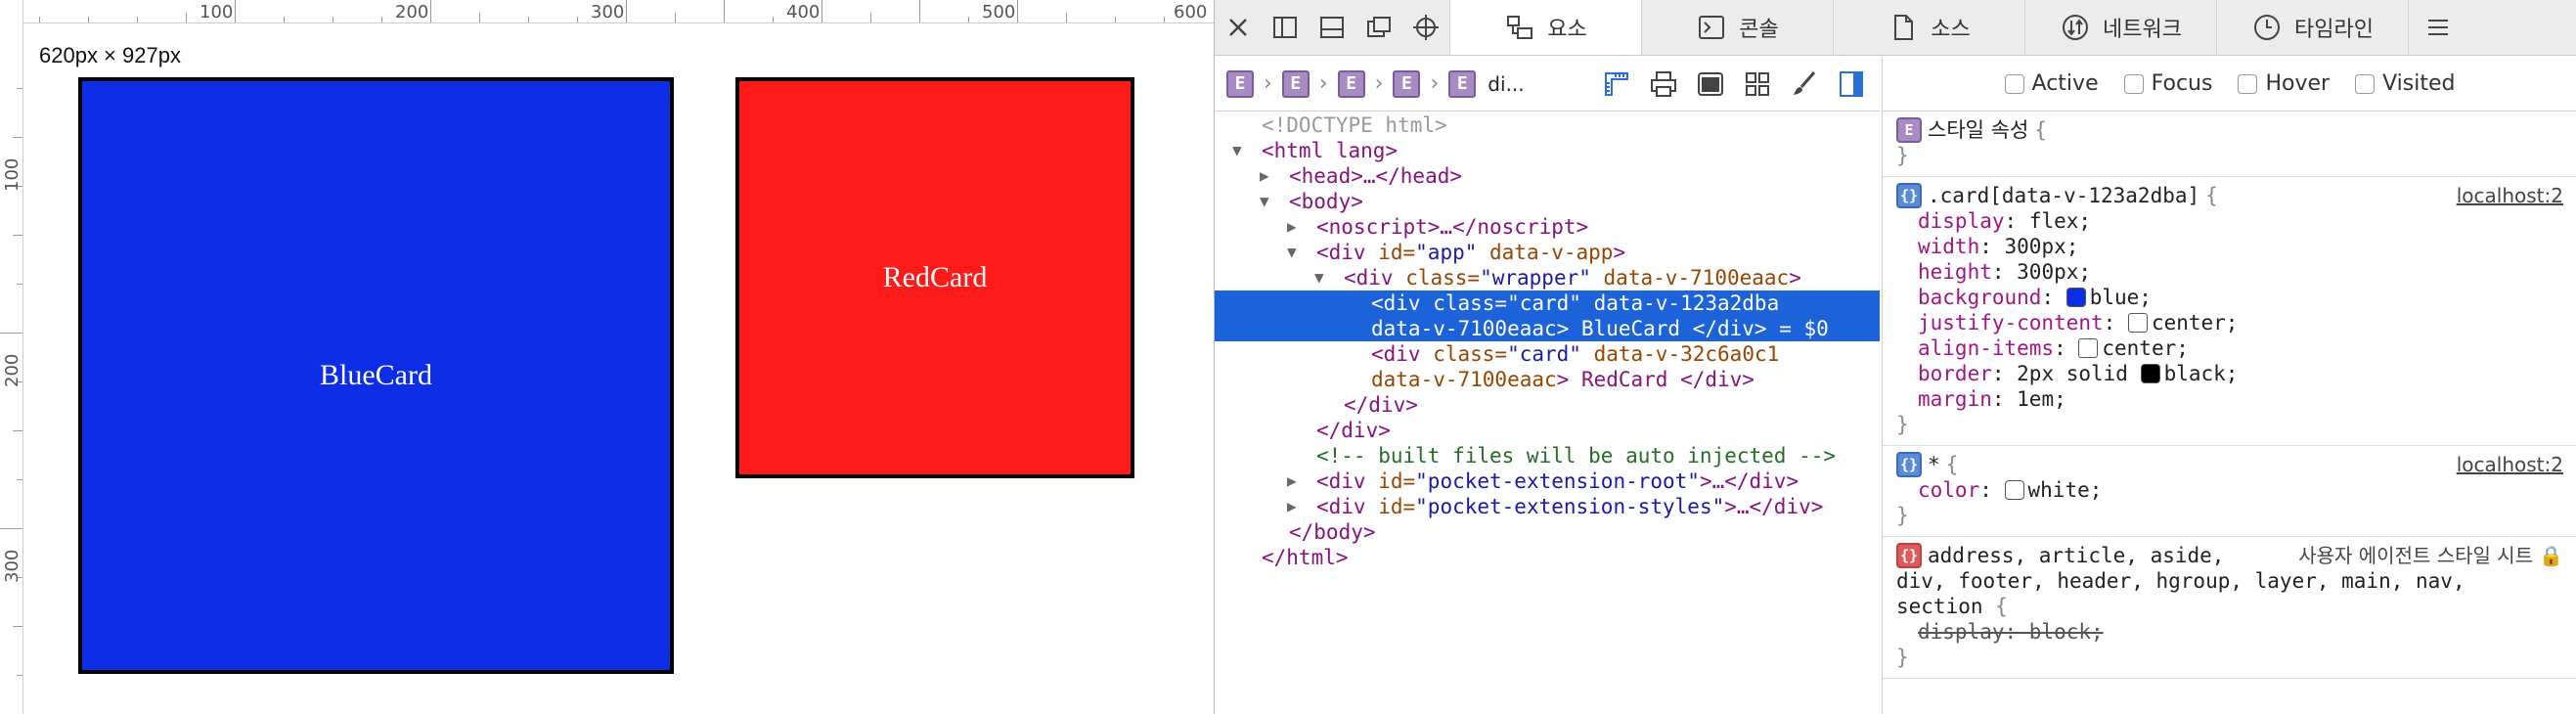 The width and height of the screenshot is (2576, 714). What do you see at coordinates (2312, 27) in the screenshot?
I see `tab-timeline: 타임라인` at bounding box center [2312, 27].